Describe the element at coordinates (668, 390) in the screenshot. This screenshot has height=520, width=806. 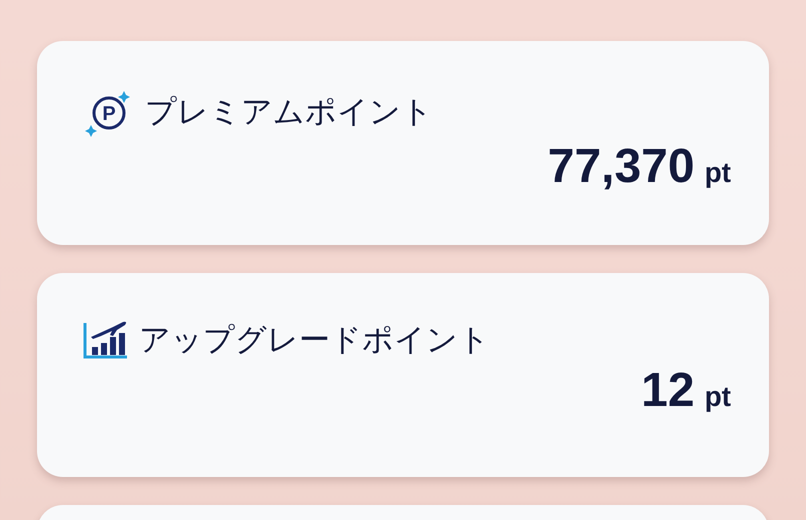
I see `points-value: 12` at that location.